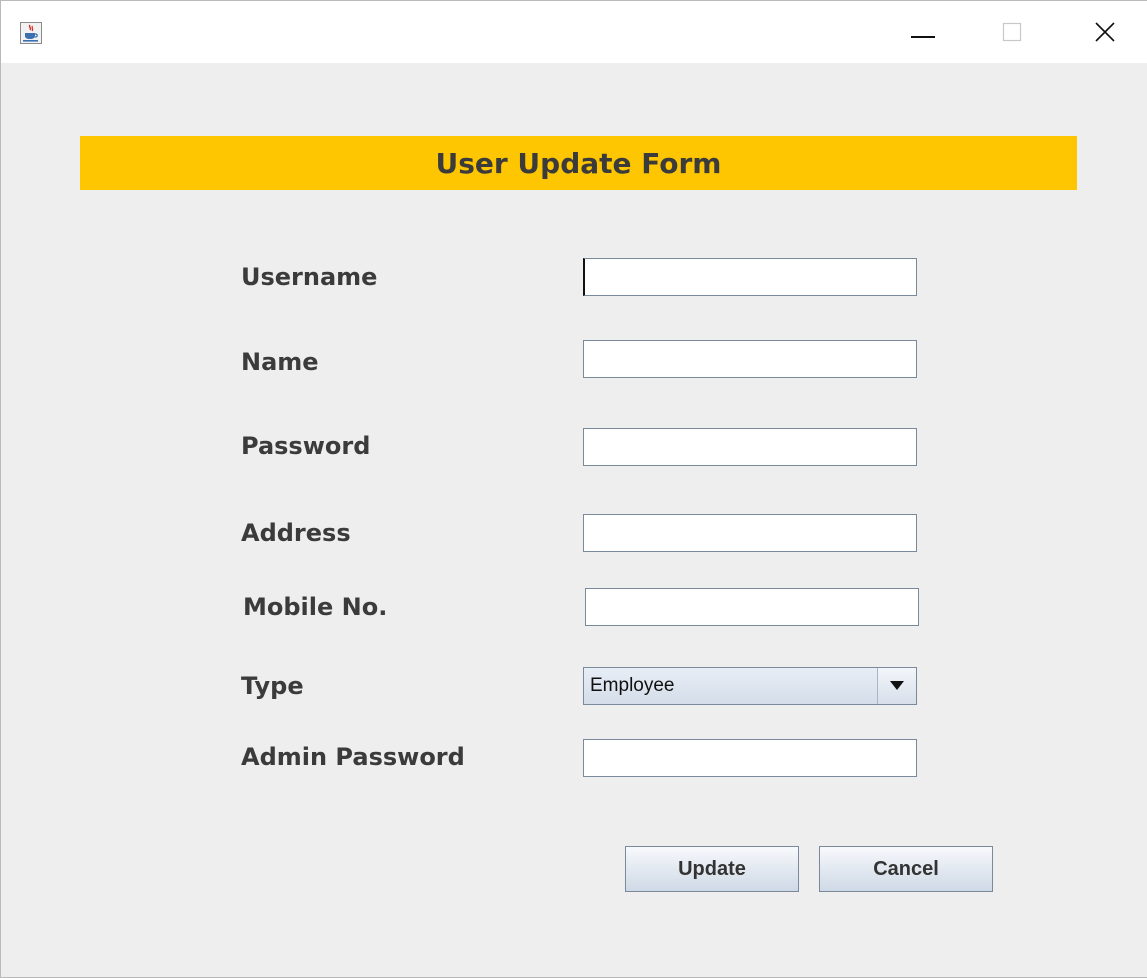  Describe the element at coordinates (750, 447) in the screenshot. I see `password-input` at that location.